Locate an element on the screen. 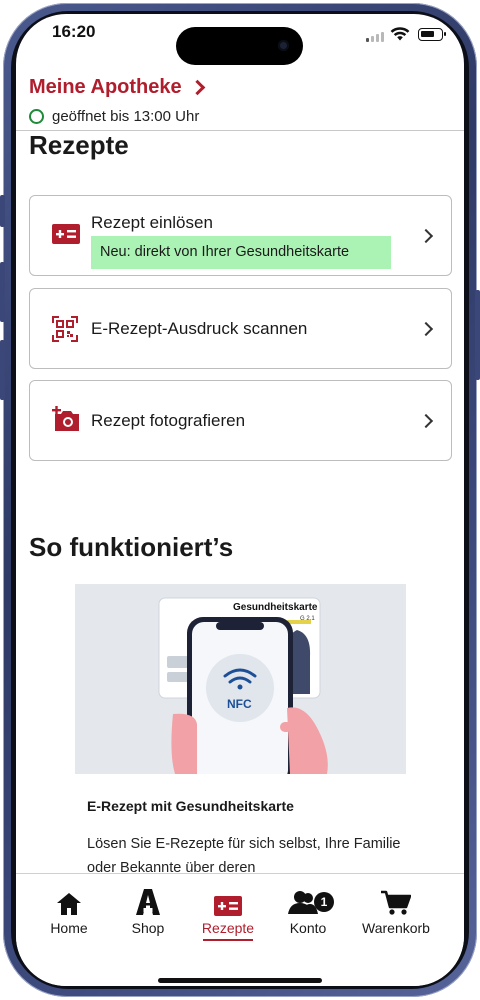  nav-label: Shop is located at coordinates (148, 928).